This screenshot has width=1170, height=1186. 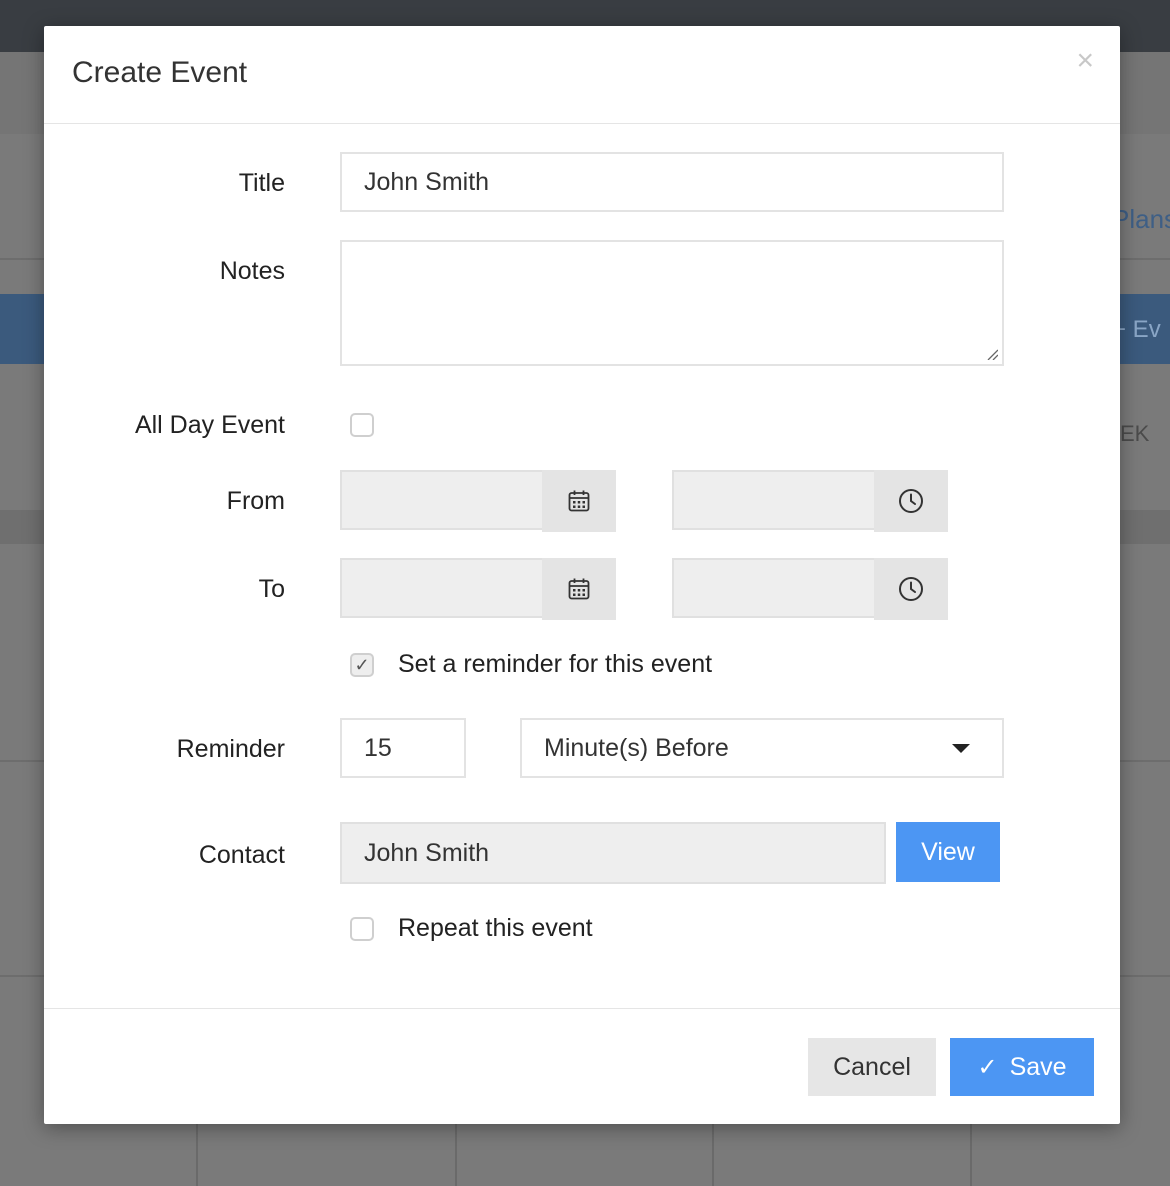 I want to click on save-button: ✓ Save, so click(x=1022, y=1067).